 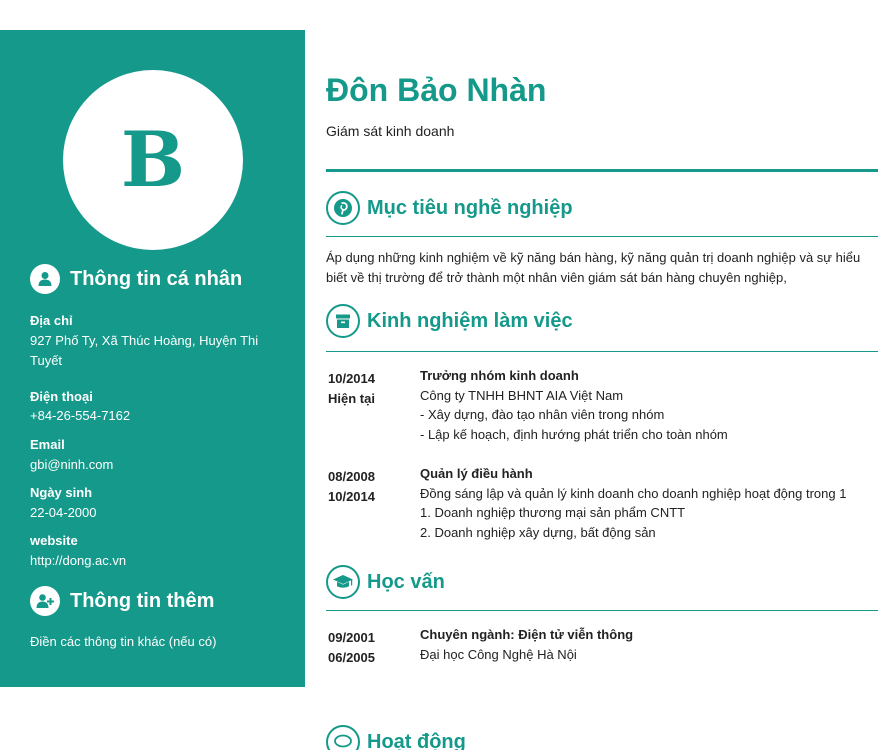 What do you see at coordinates (351, 637) in the screenshot?
I see `education-1-start: 09/2001` at bounding box center [351, 637].